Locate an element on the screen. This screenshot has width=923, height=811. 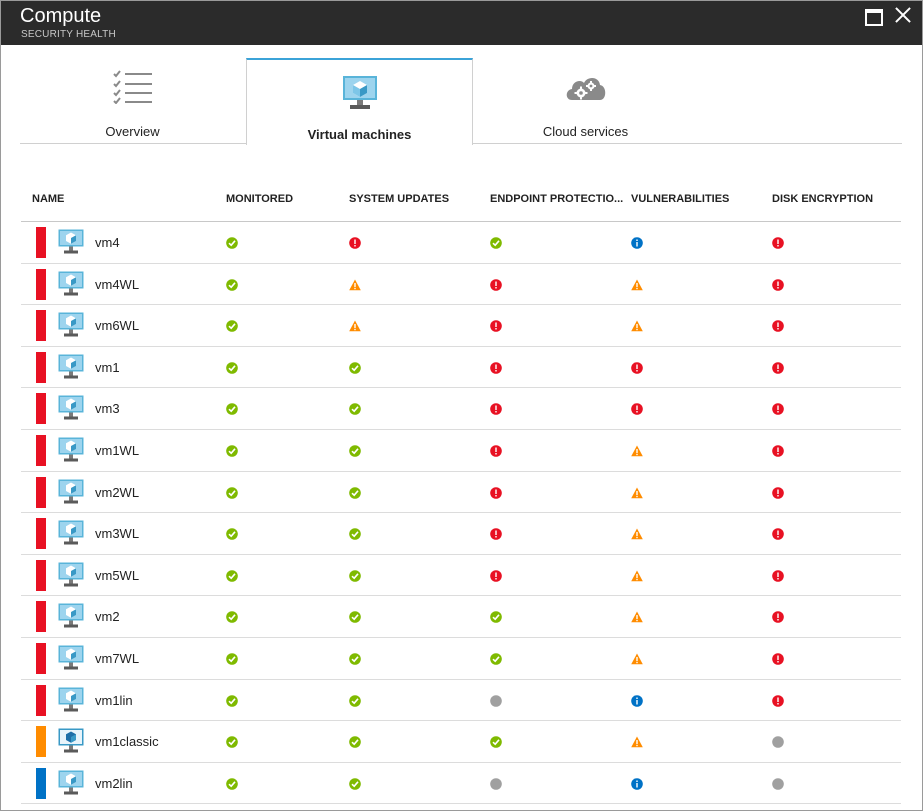
vm-name: vm2WL is located at coordinates (117, 492).